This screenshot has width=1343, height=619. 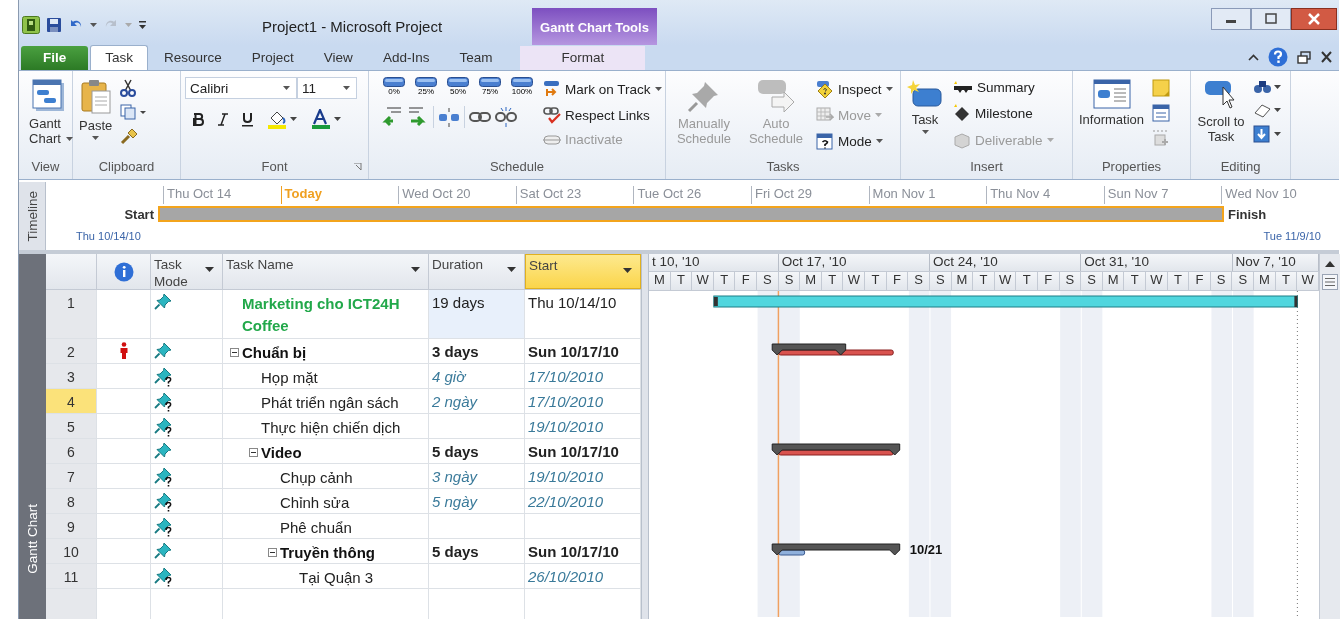 What do you see at coordinates (394, 86) in the screenshot?
I see `percent-complete-button: 0%` at bounding box center [394, 86].